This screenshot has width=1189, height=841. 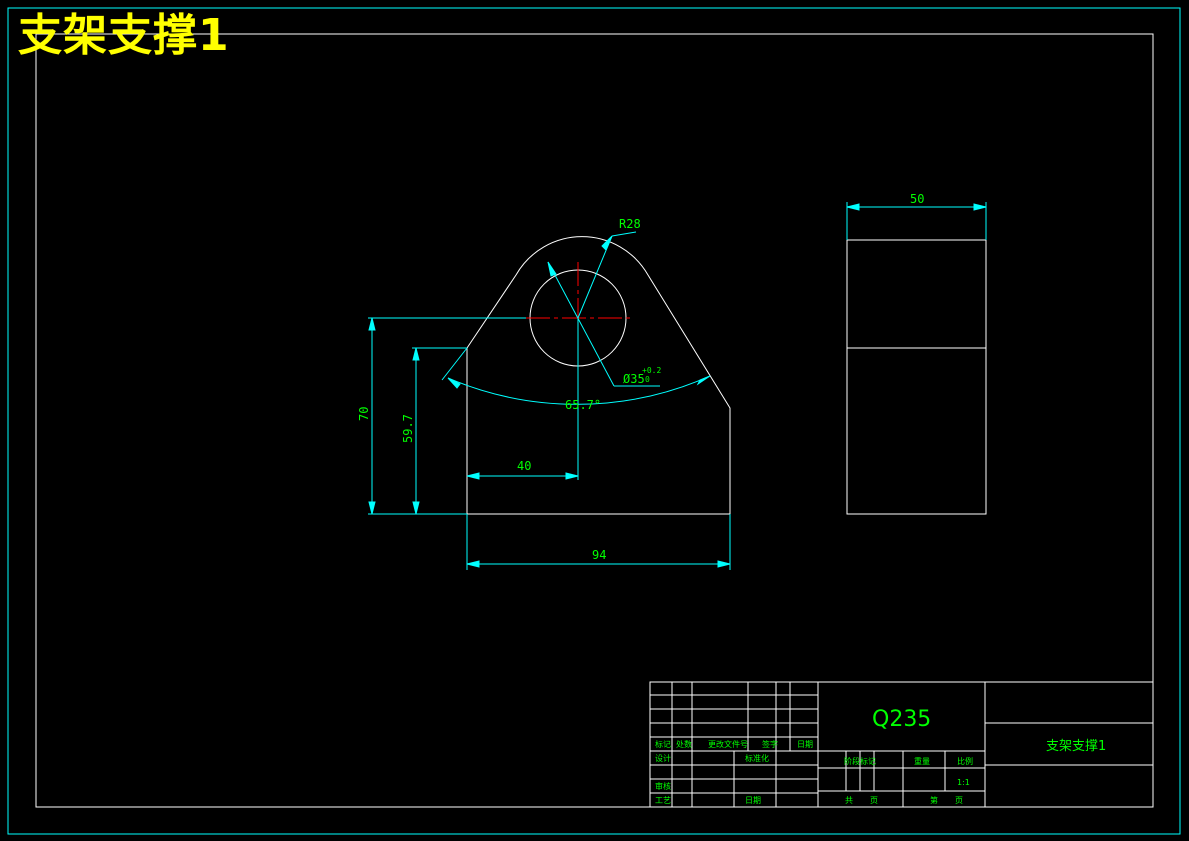 What do you see at coordinates (965, 761) in the screenshot?
I see `tb-label-scale: 比例` at bounding box center [965, 761].